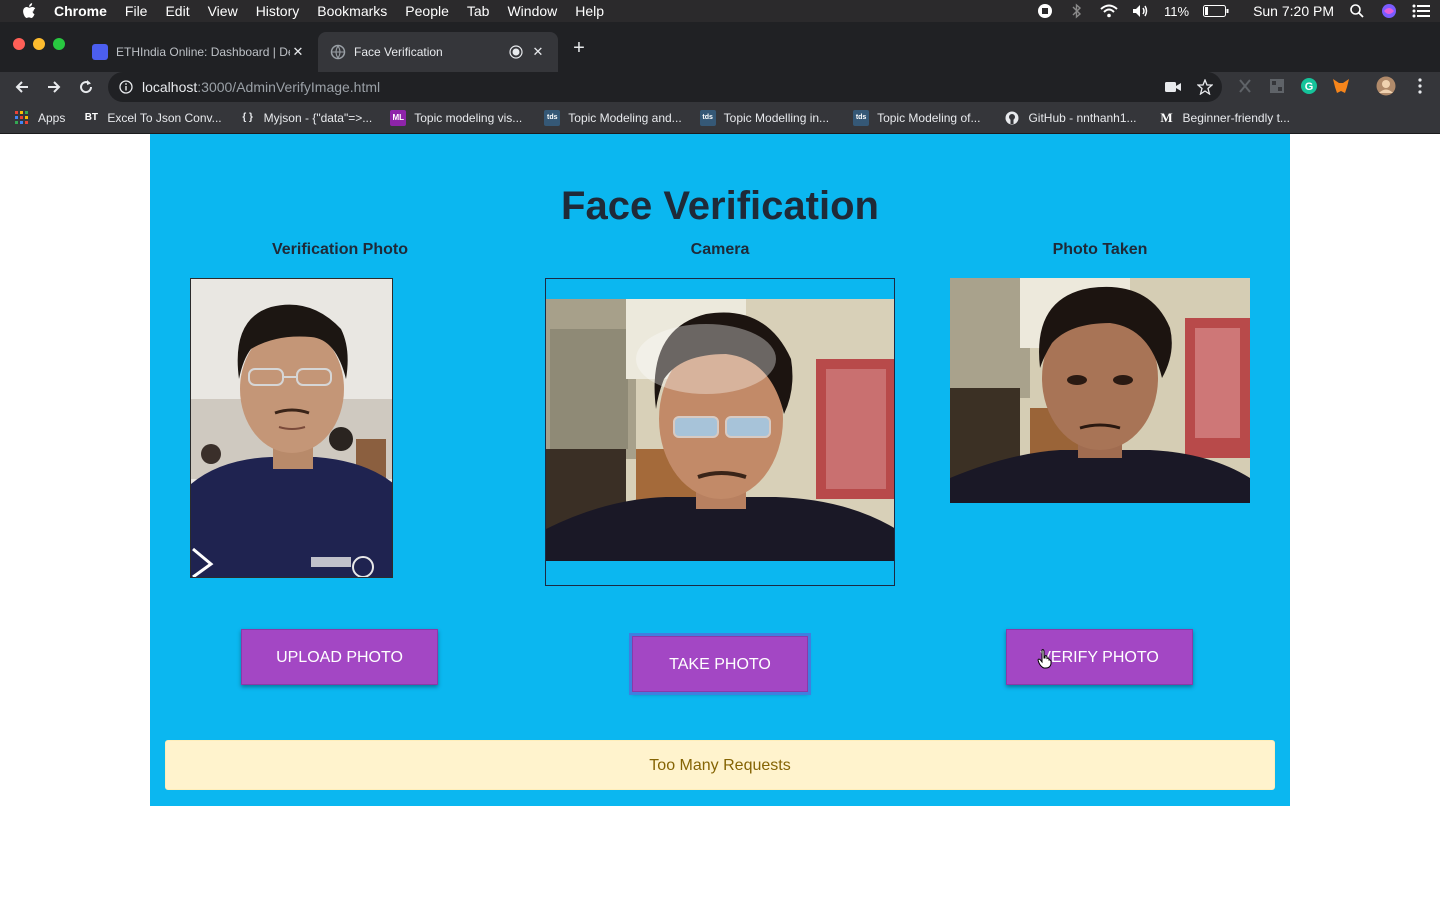 This screenshot has width=1440, height=900. I want to click on grammarly-icon: G, so click(1309, 86).